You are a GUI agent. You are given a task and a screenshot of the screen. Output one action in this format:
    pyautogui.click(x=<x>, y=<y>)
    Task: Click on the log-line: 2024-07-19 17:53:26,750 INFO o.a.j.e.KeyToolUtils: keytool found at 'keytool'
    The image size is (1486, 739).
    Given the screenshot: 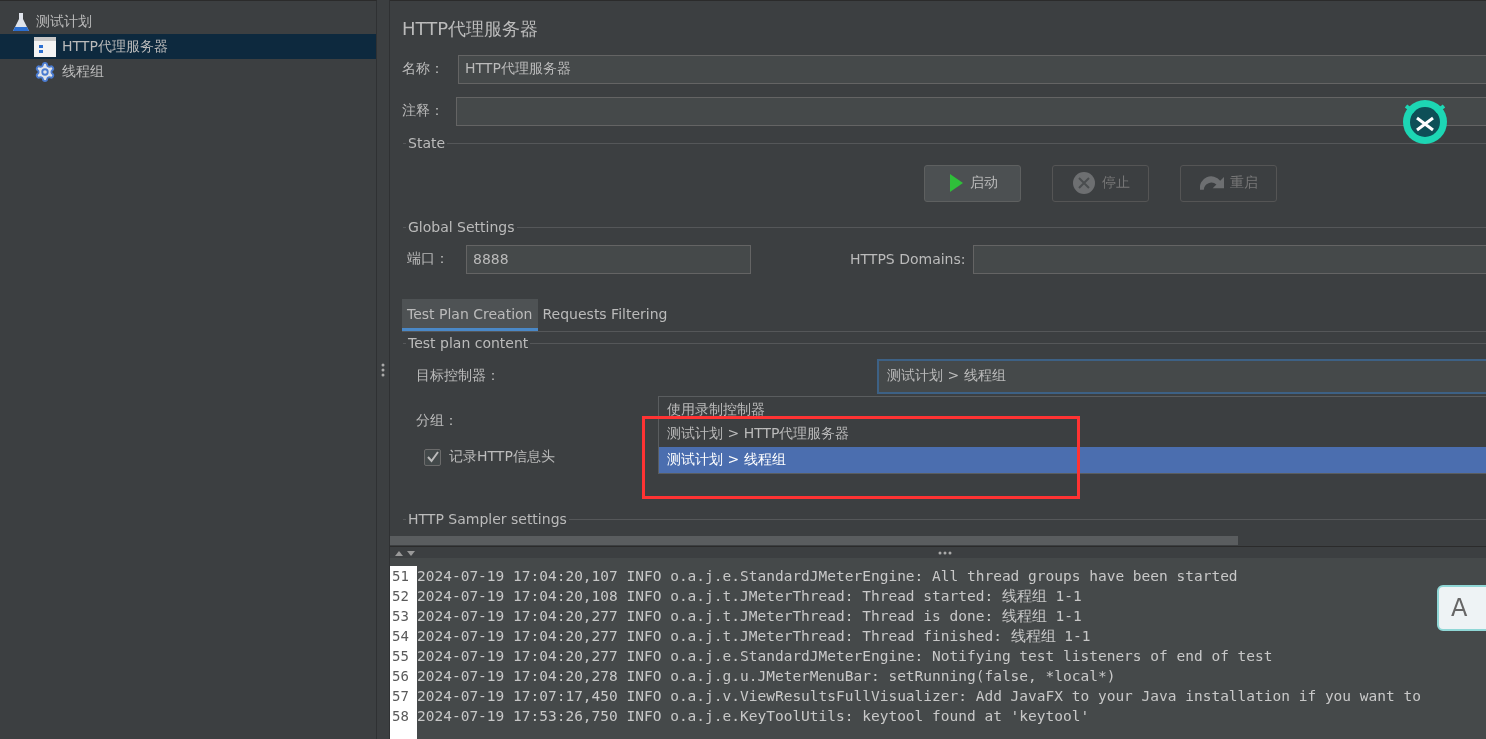 What is the action you would take?
    pyautogui.click(x=753, y=716)
    